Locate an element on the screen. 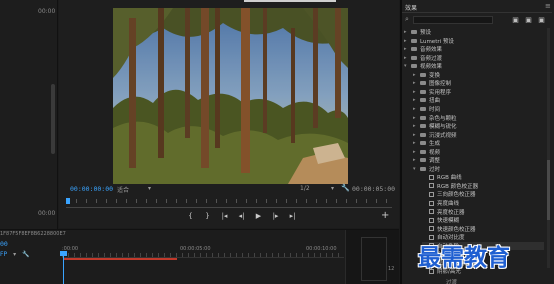 The image size is (554, 284). effect-item: RGB 颜色校正器 is located at coordinates (483, 186).